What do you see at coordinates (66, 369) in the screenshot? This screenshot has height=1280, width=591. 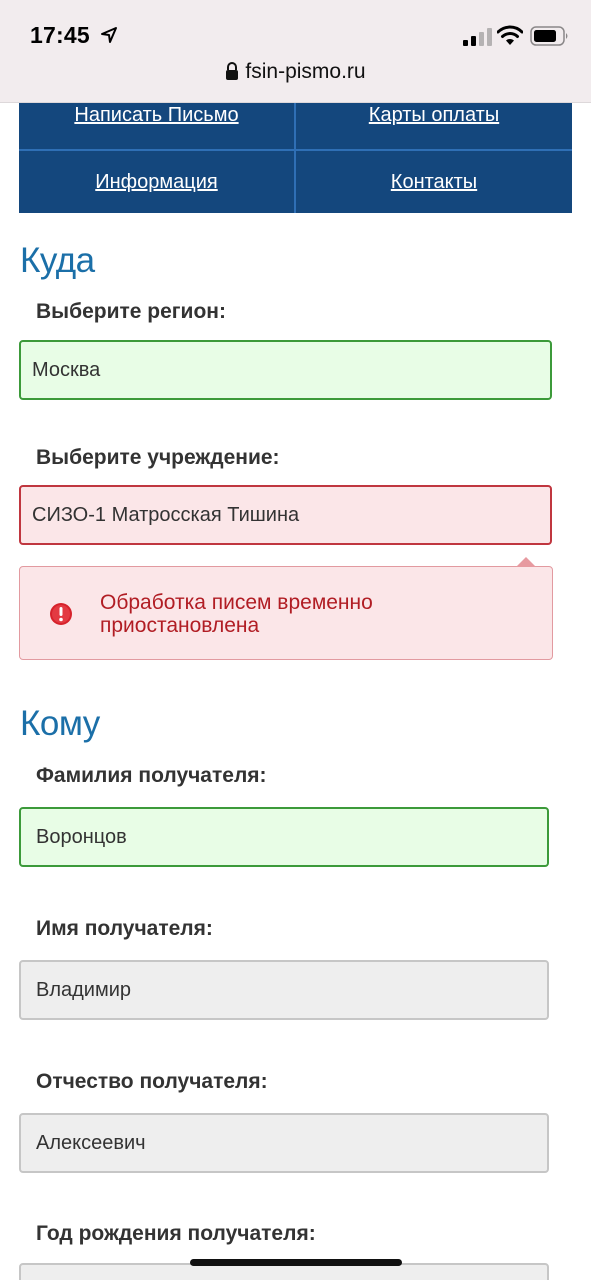 I see `region-value: Москва` at bounding box center [66, 369].